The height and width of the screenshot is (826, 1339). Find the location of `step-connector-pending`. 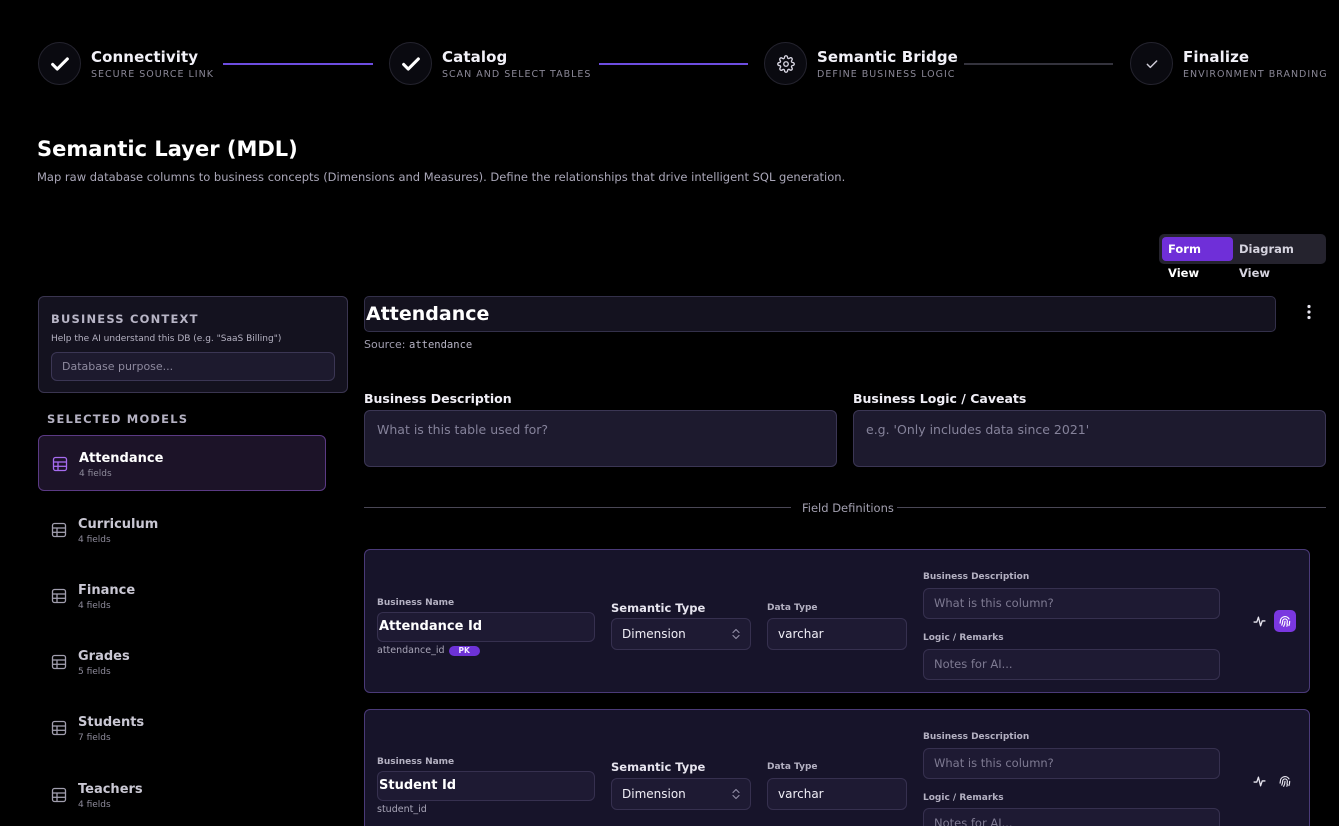

step-connector-pending is located at coordinates (1038, 64).